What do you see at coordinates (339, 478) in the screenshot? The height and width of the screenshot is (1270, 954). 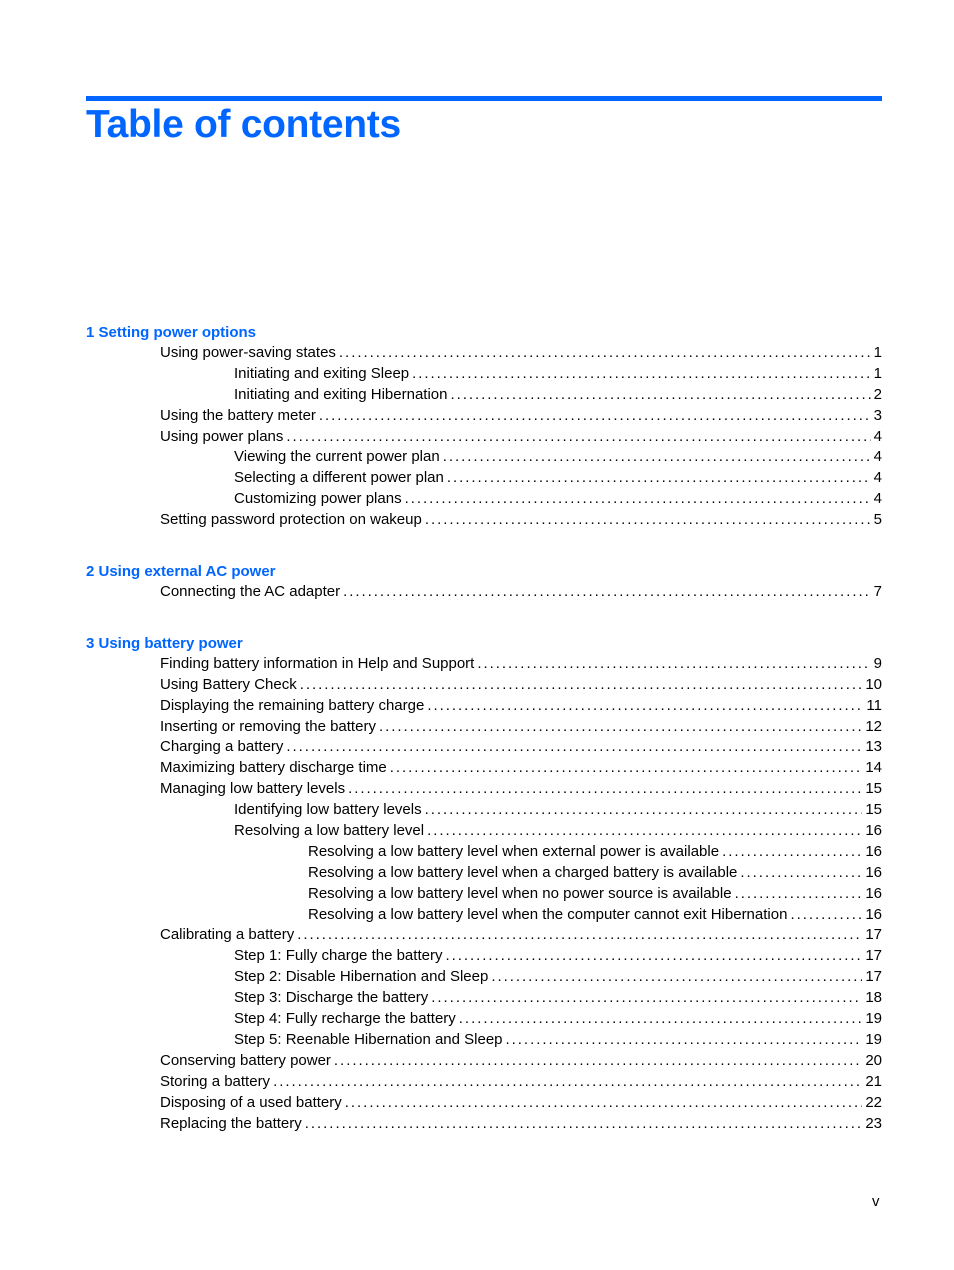 I see `toc-entry-label: Selecting a different power plan` at bounding box center [339, 478].